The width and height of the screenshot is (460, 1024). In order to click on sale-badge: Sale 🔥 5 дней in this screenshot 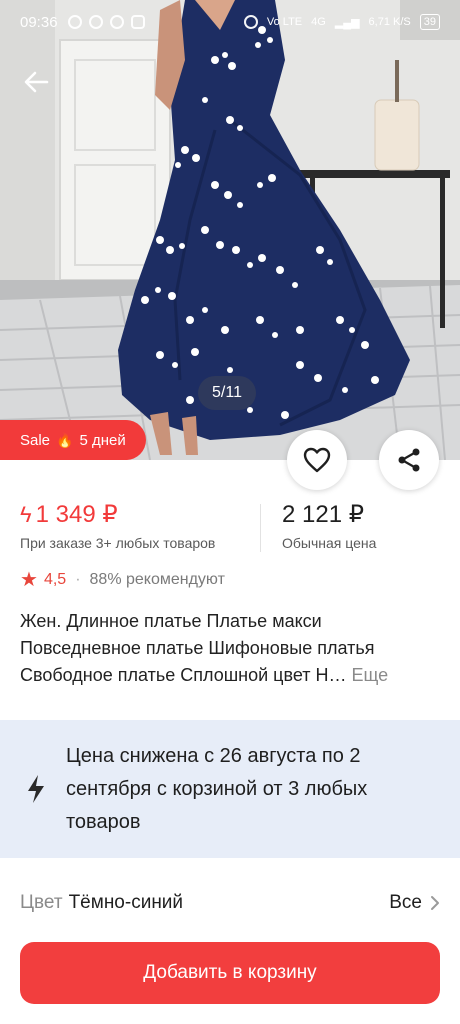, I will do `click(73, 440)`.